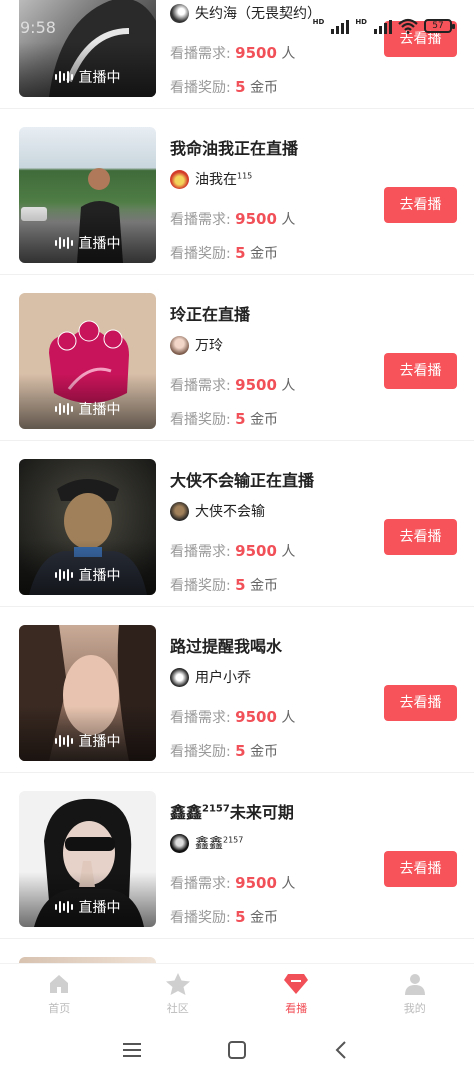 The height and width of the screenshot is (1080, 474). What do you see at coordinates (408, 26) in the screenshot?
I see `wifi-icon` at bounding box center [408, 26].